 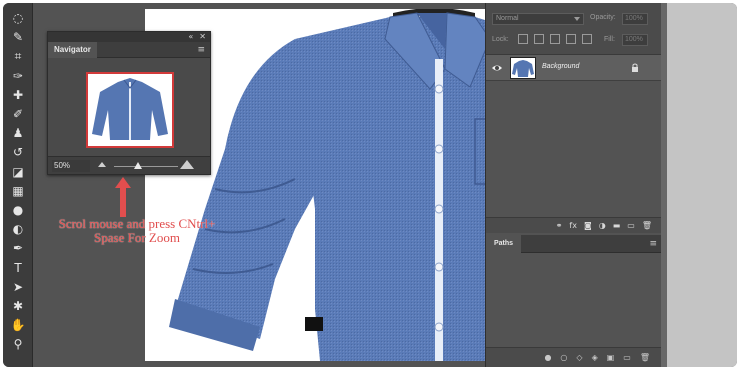 I want to click on new-path-icon: ▭, so click(x=627, y=357).